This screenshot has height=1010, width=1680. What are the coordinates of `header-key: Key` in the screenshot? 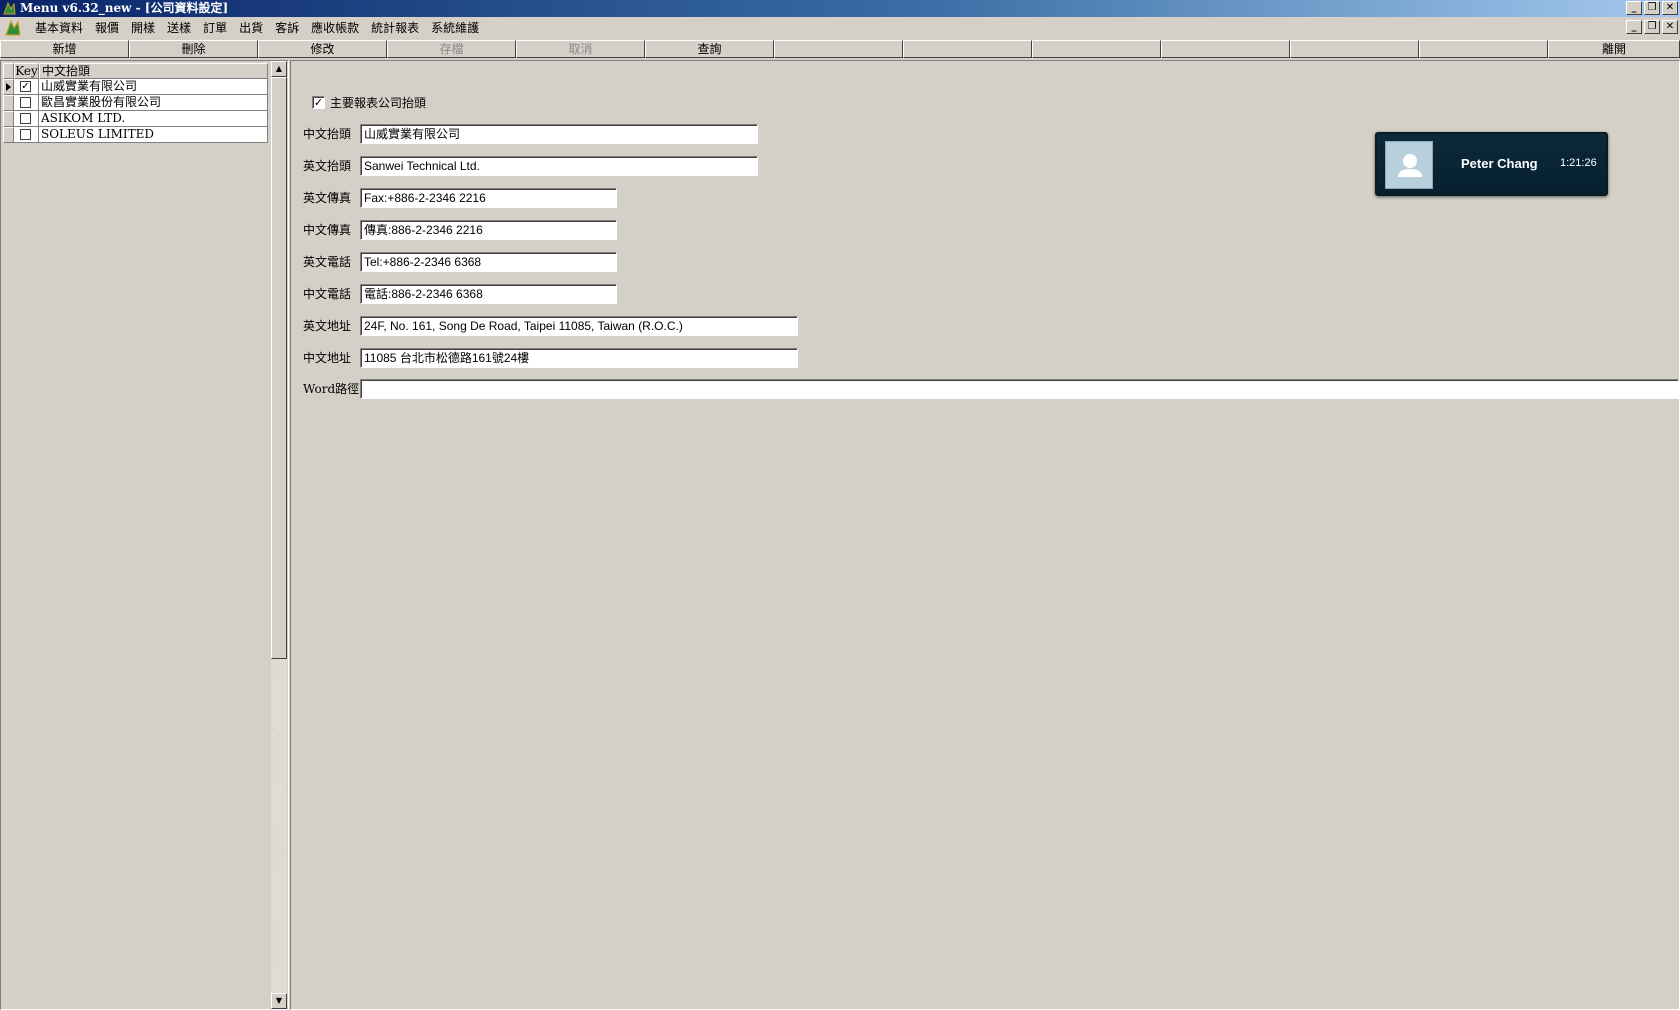 It's located at (26, 71).